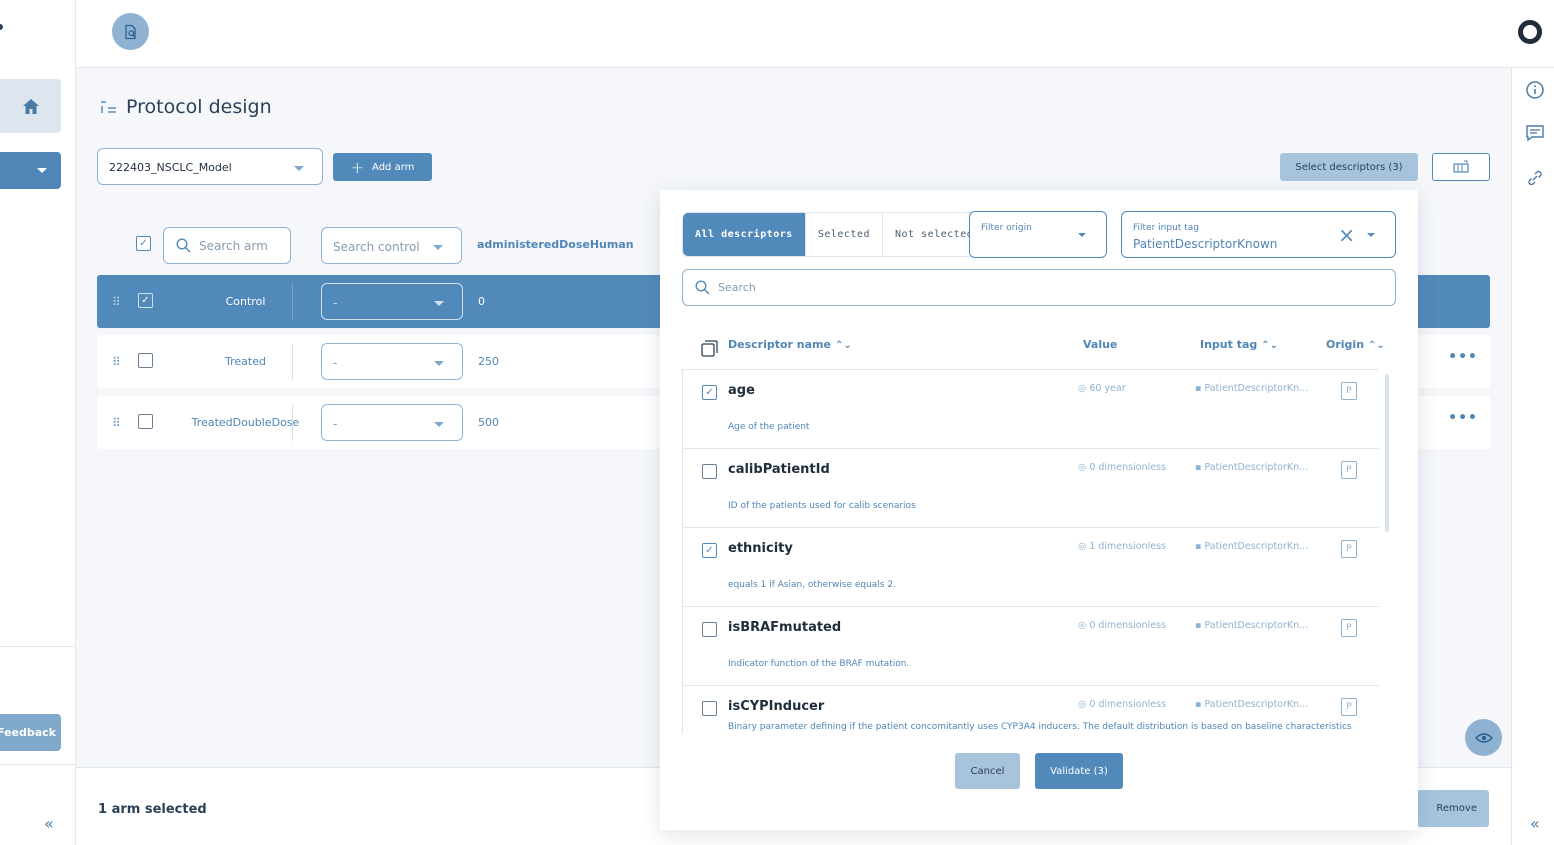 Image resolution: width=1554 pixels, height=845 pixels. I want to click on arm-name: TreatedDoubleDose, so click(245, 422).